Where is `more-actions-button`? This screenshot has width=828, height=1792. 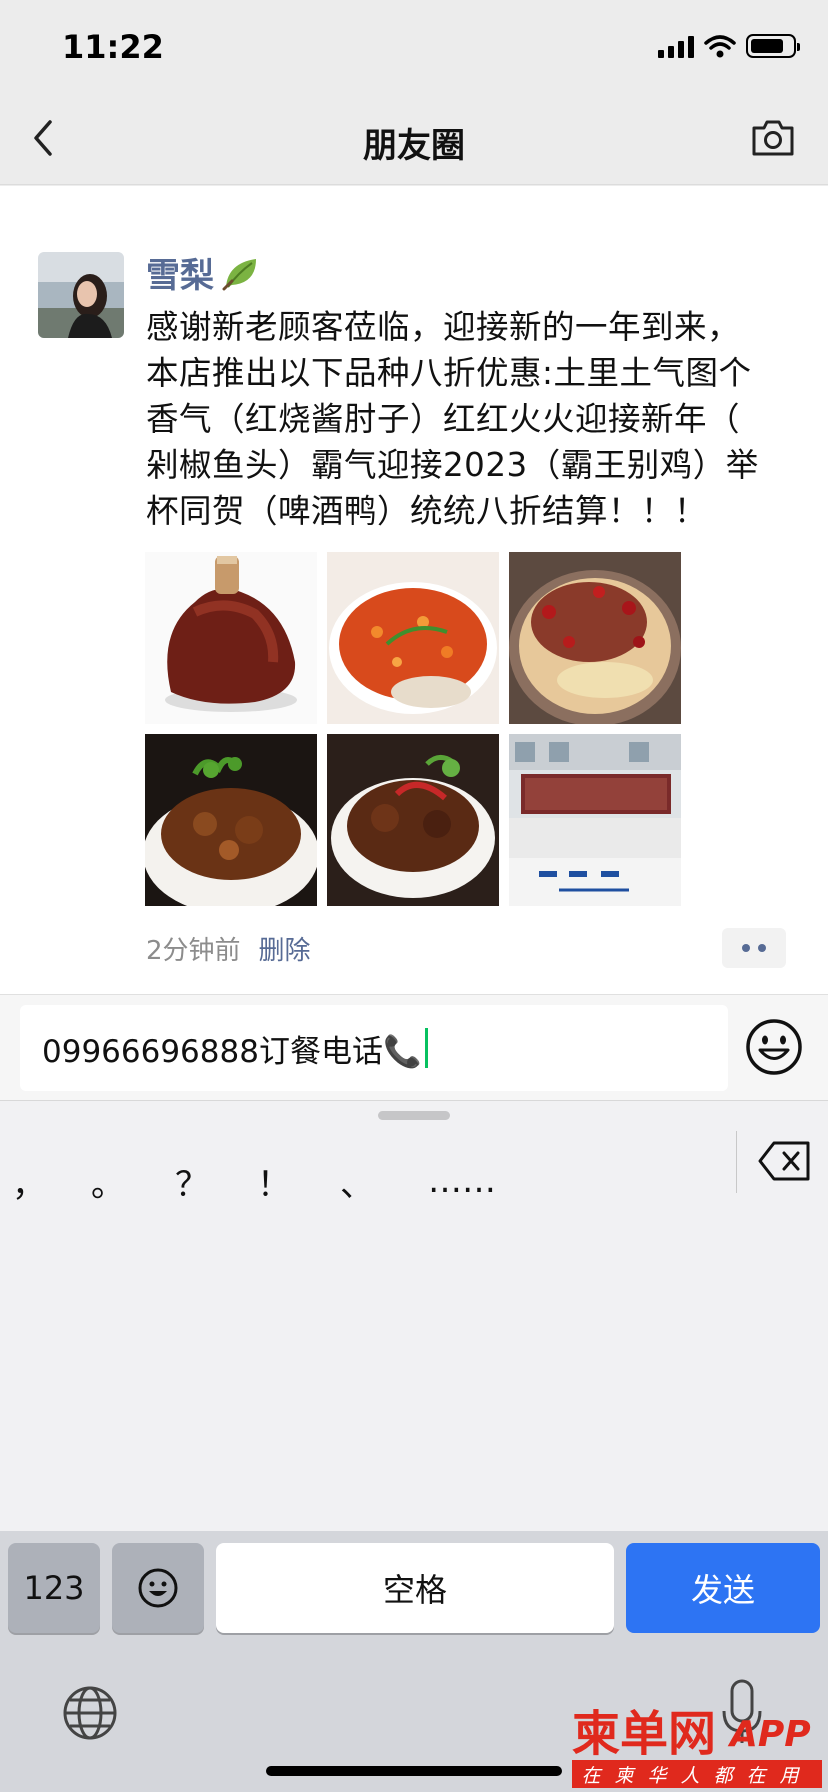 more-actions-button is located at coordinates (754, 948).